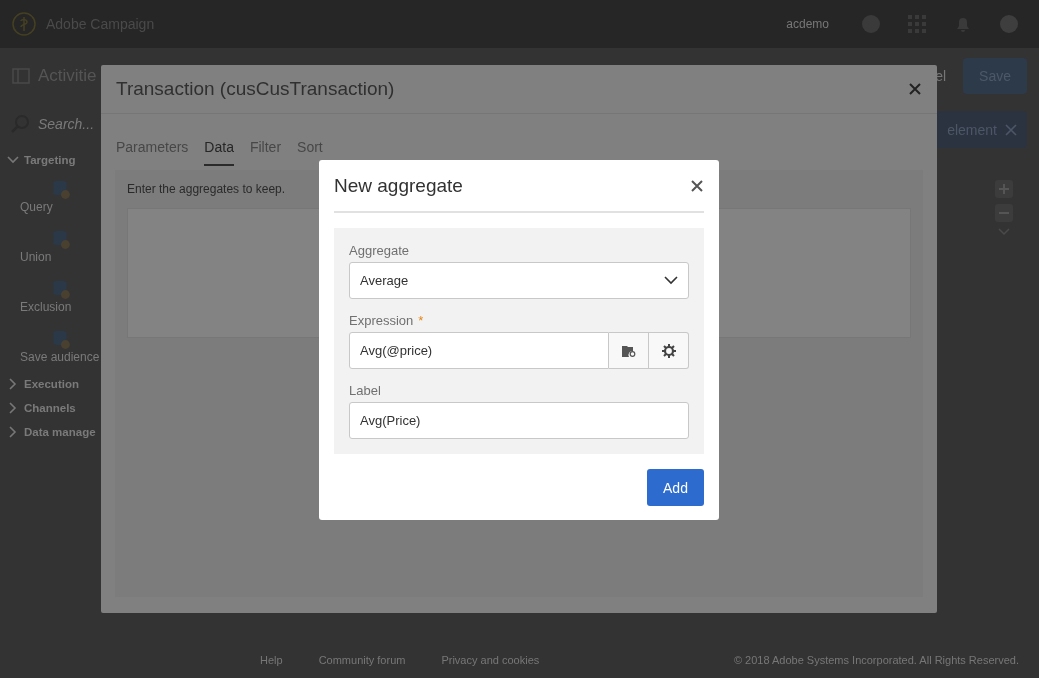 This screenshot has width=1039, height=678. I want to click on copyright-text: © 2018 Adobe Systems Incorporated. All Rights Reserved., so click(876, 660).